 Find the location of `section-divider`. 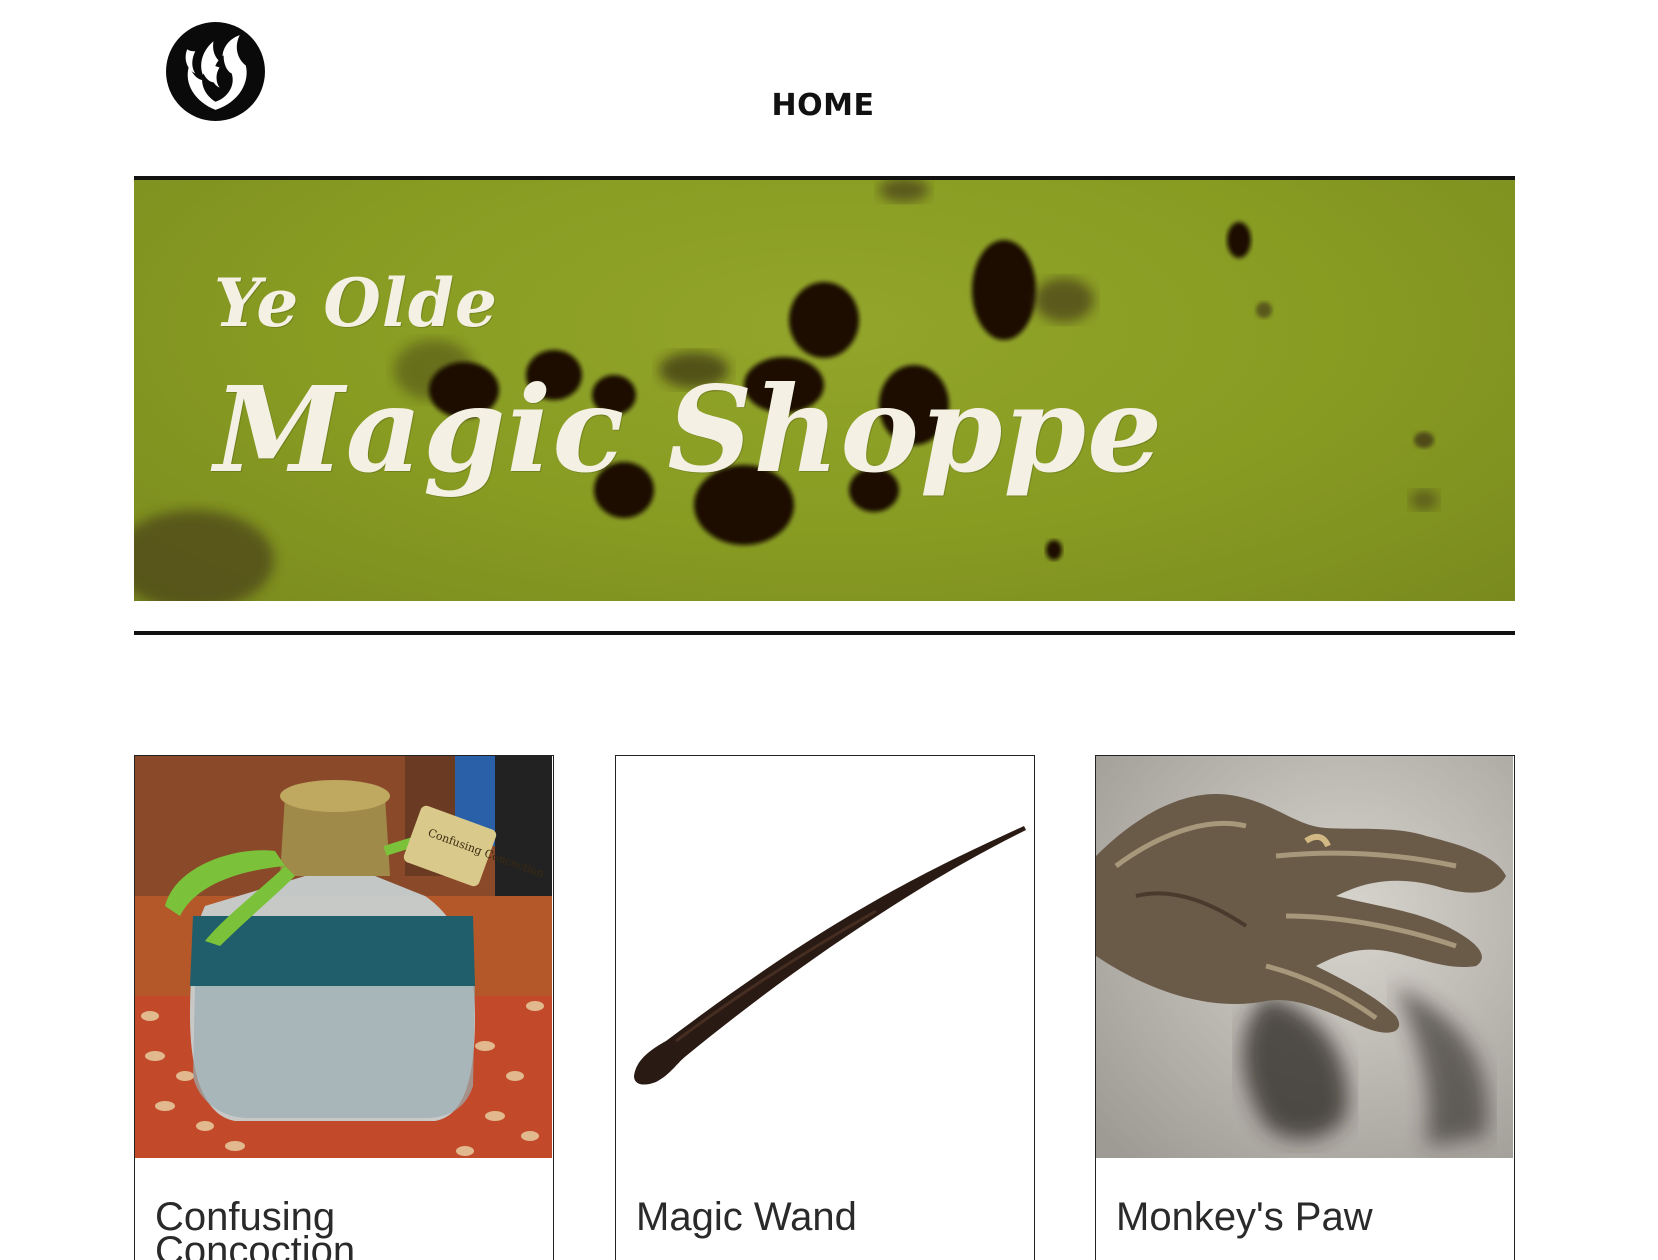

section-divider is located at coordinates (824, 633).